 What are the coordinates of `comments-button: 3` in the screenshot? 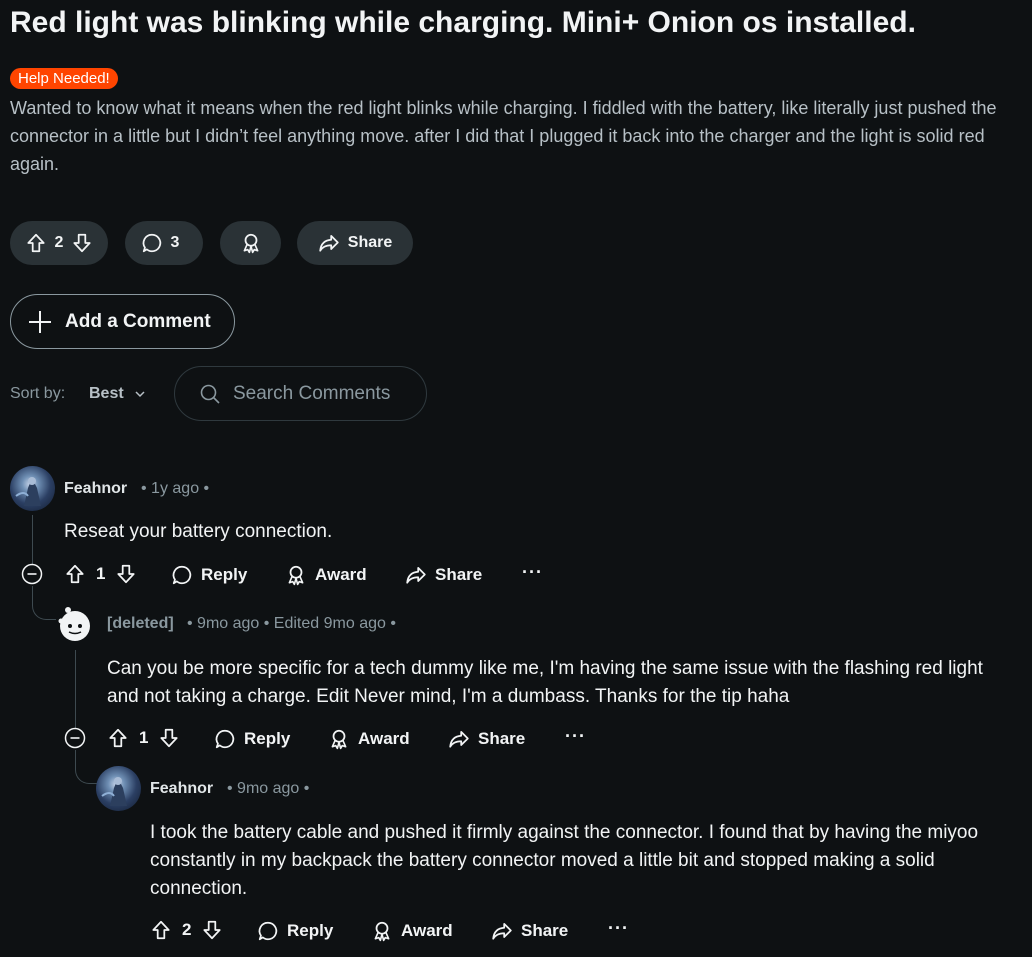 It's located at (164, 243).